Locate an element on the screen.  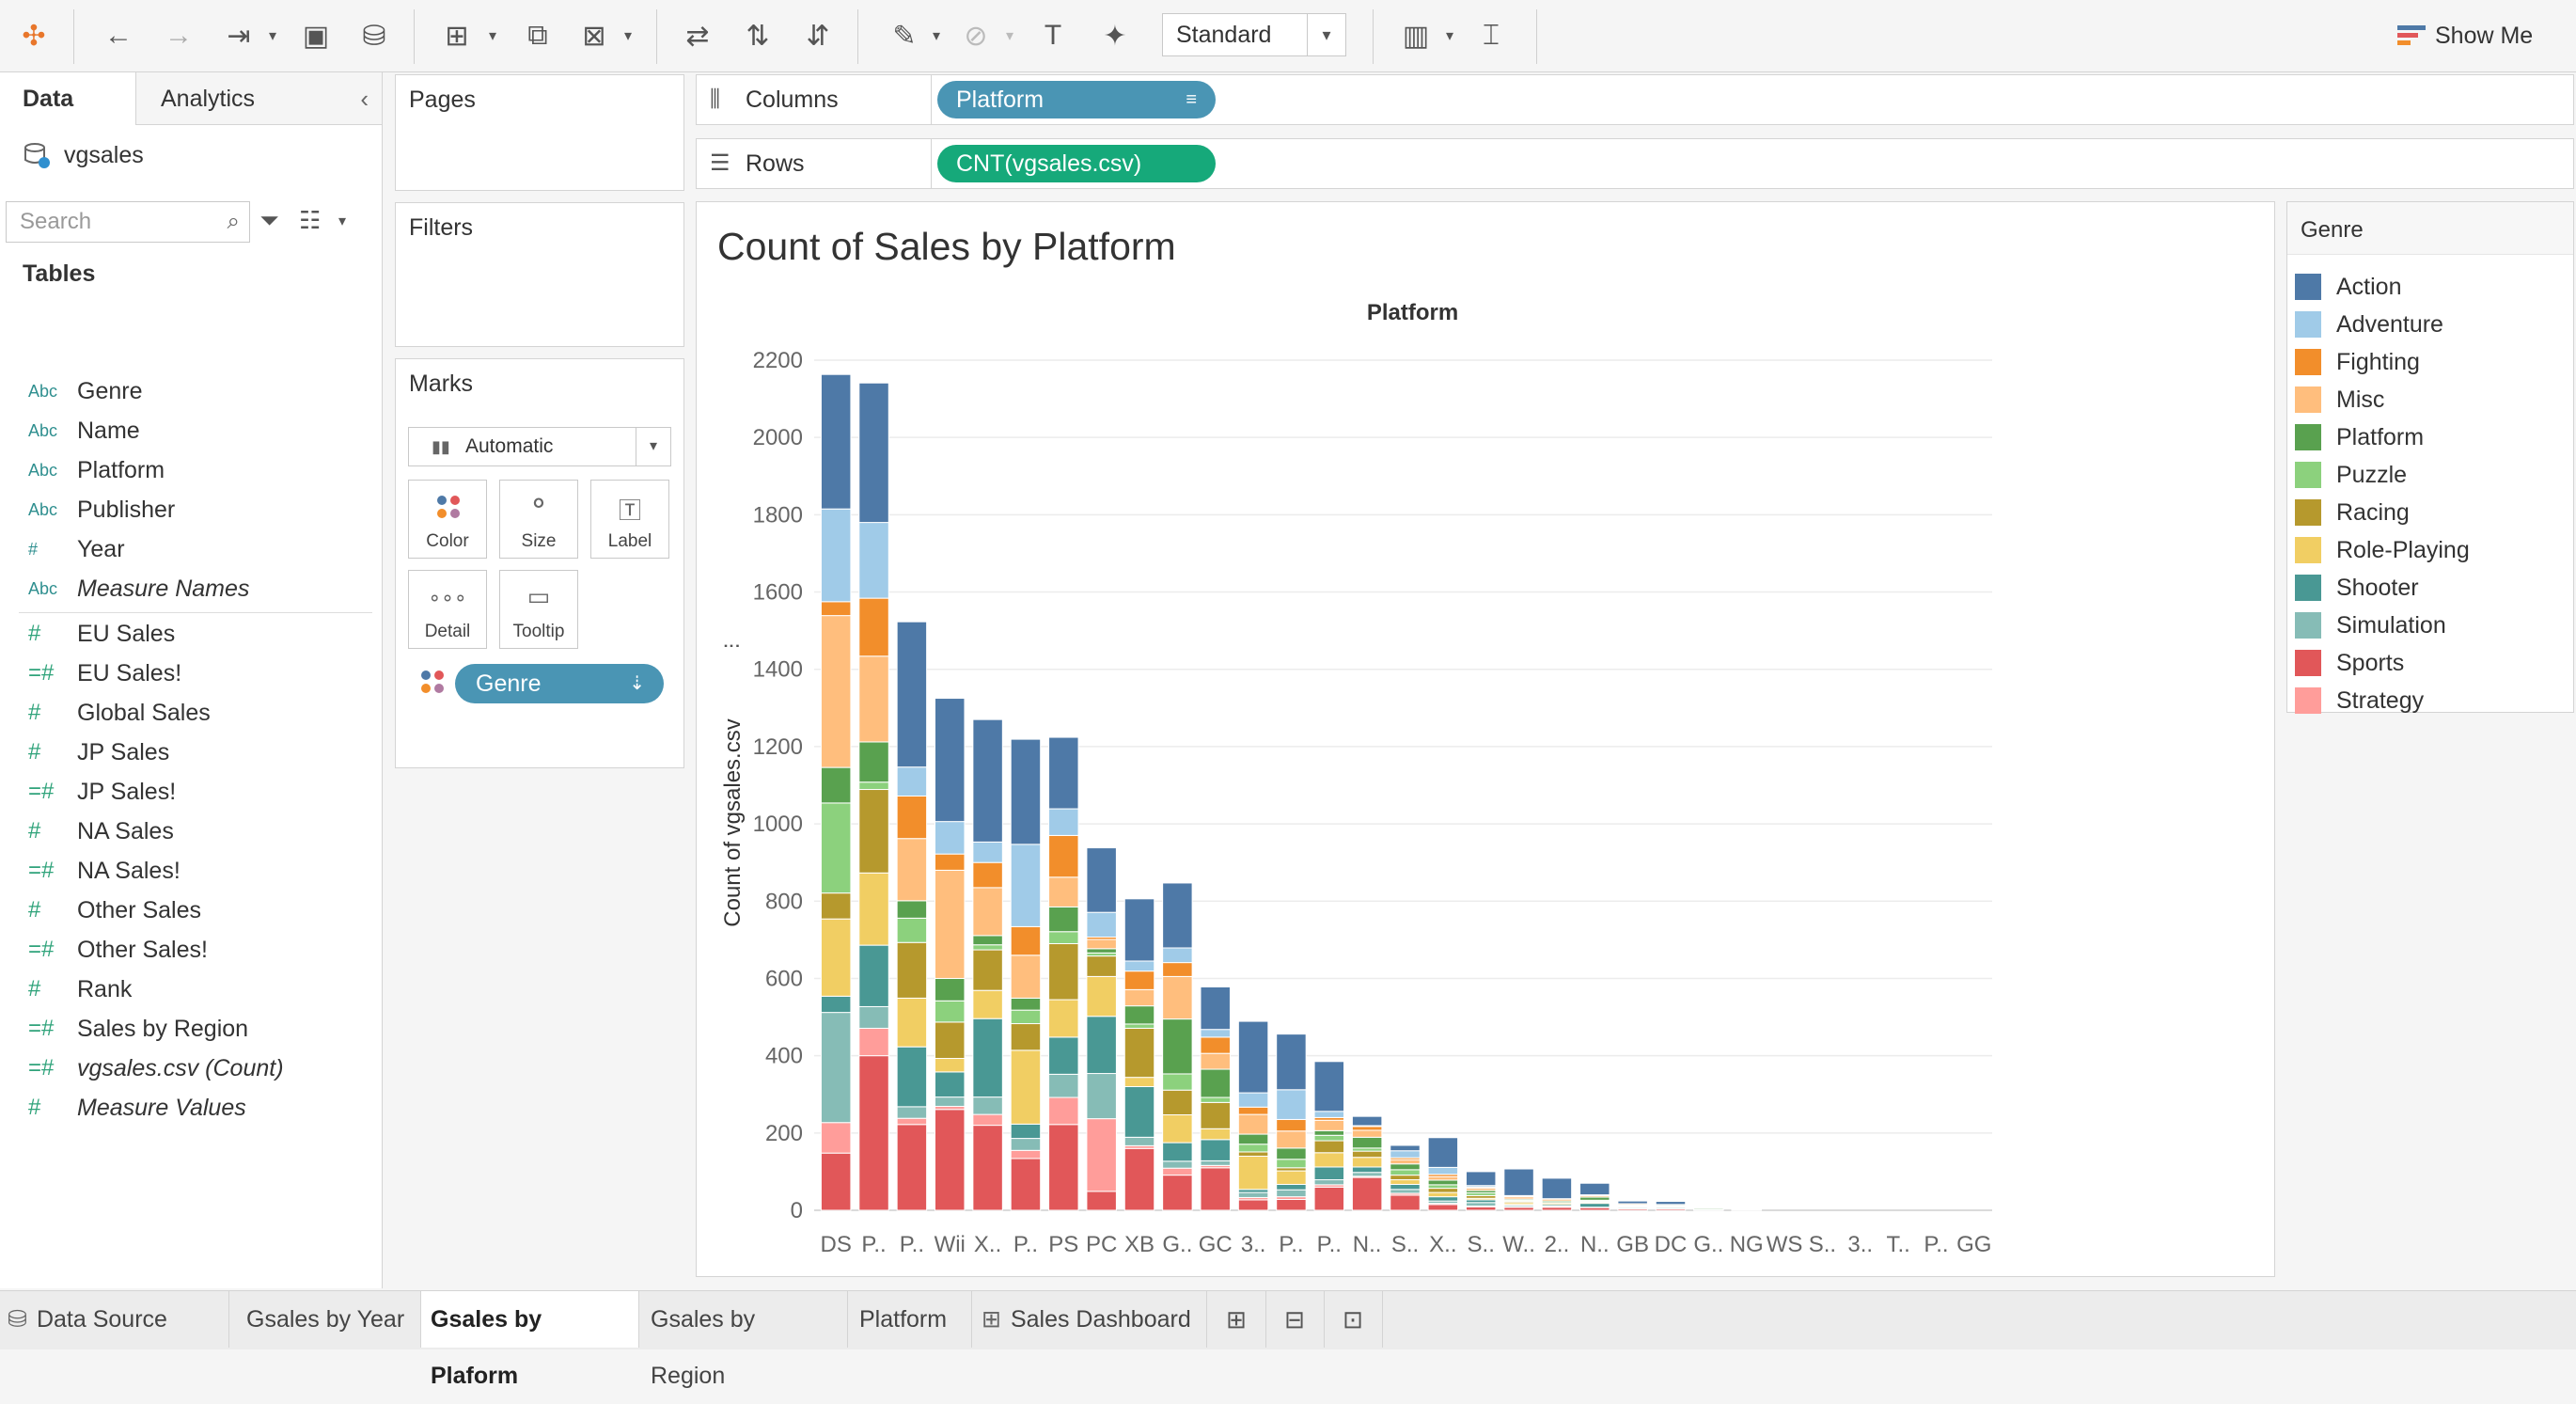
columns-shelf: ⫼ Columns Platform ≡ is located at coordinates (1635, 99).